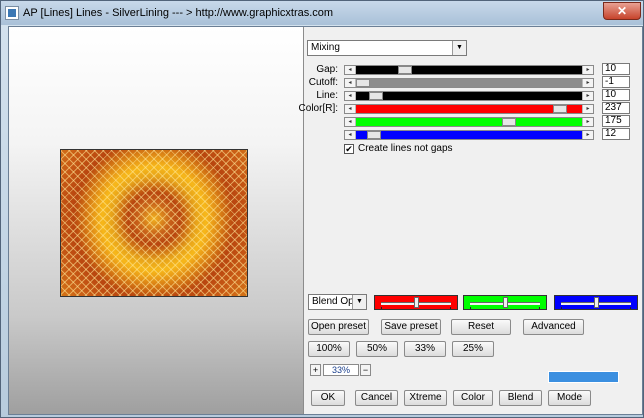 This screenshot has height=418, width=644. Describe the element at coordinates (509, 122) in the screenshot. I see `color-green-thumb` at that location.